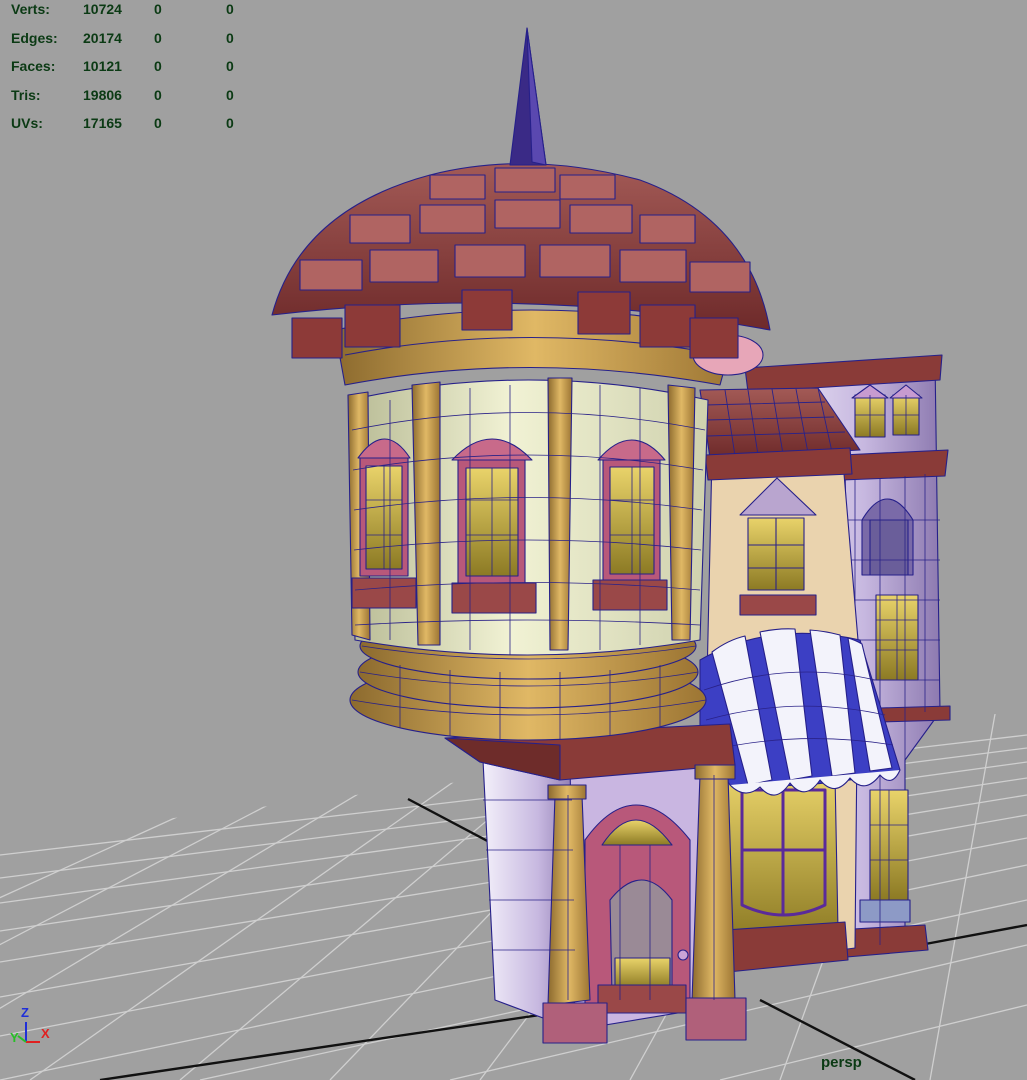 The image size is (1027, 1080). What do you see at coordinates (131, 14) in the screenshot?
I see `hud-row-verts: Verts: 10724 0 0` at bounding box center [131, 14].